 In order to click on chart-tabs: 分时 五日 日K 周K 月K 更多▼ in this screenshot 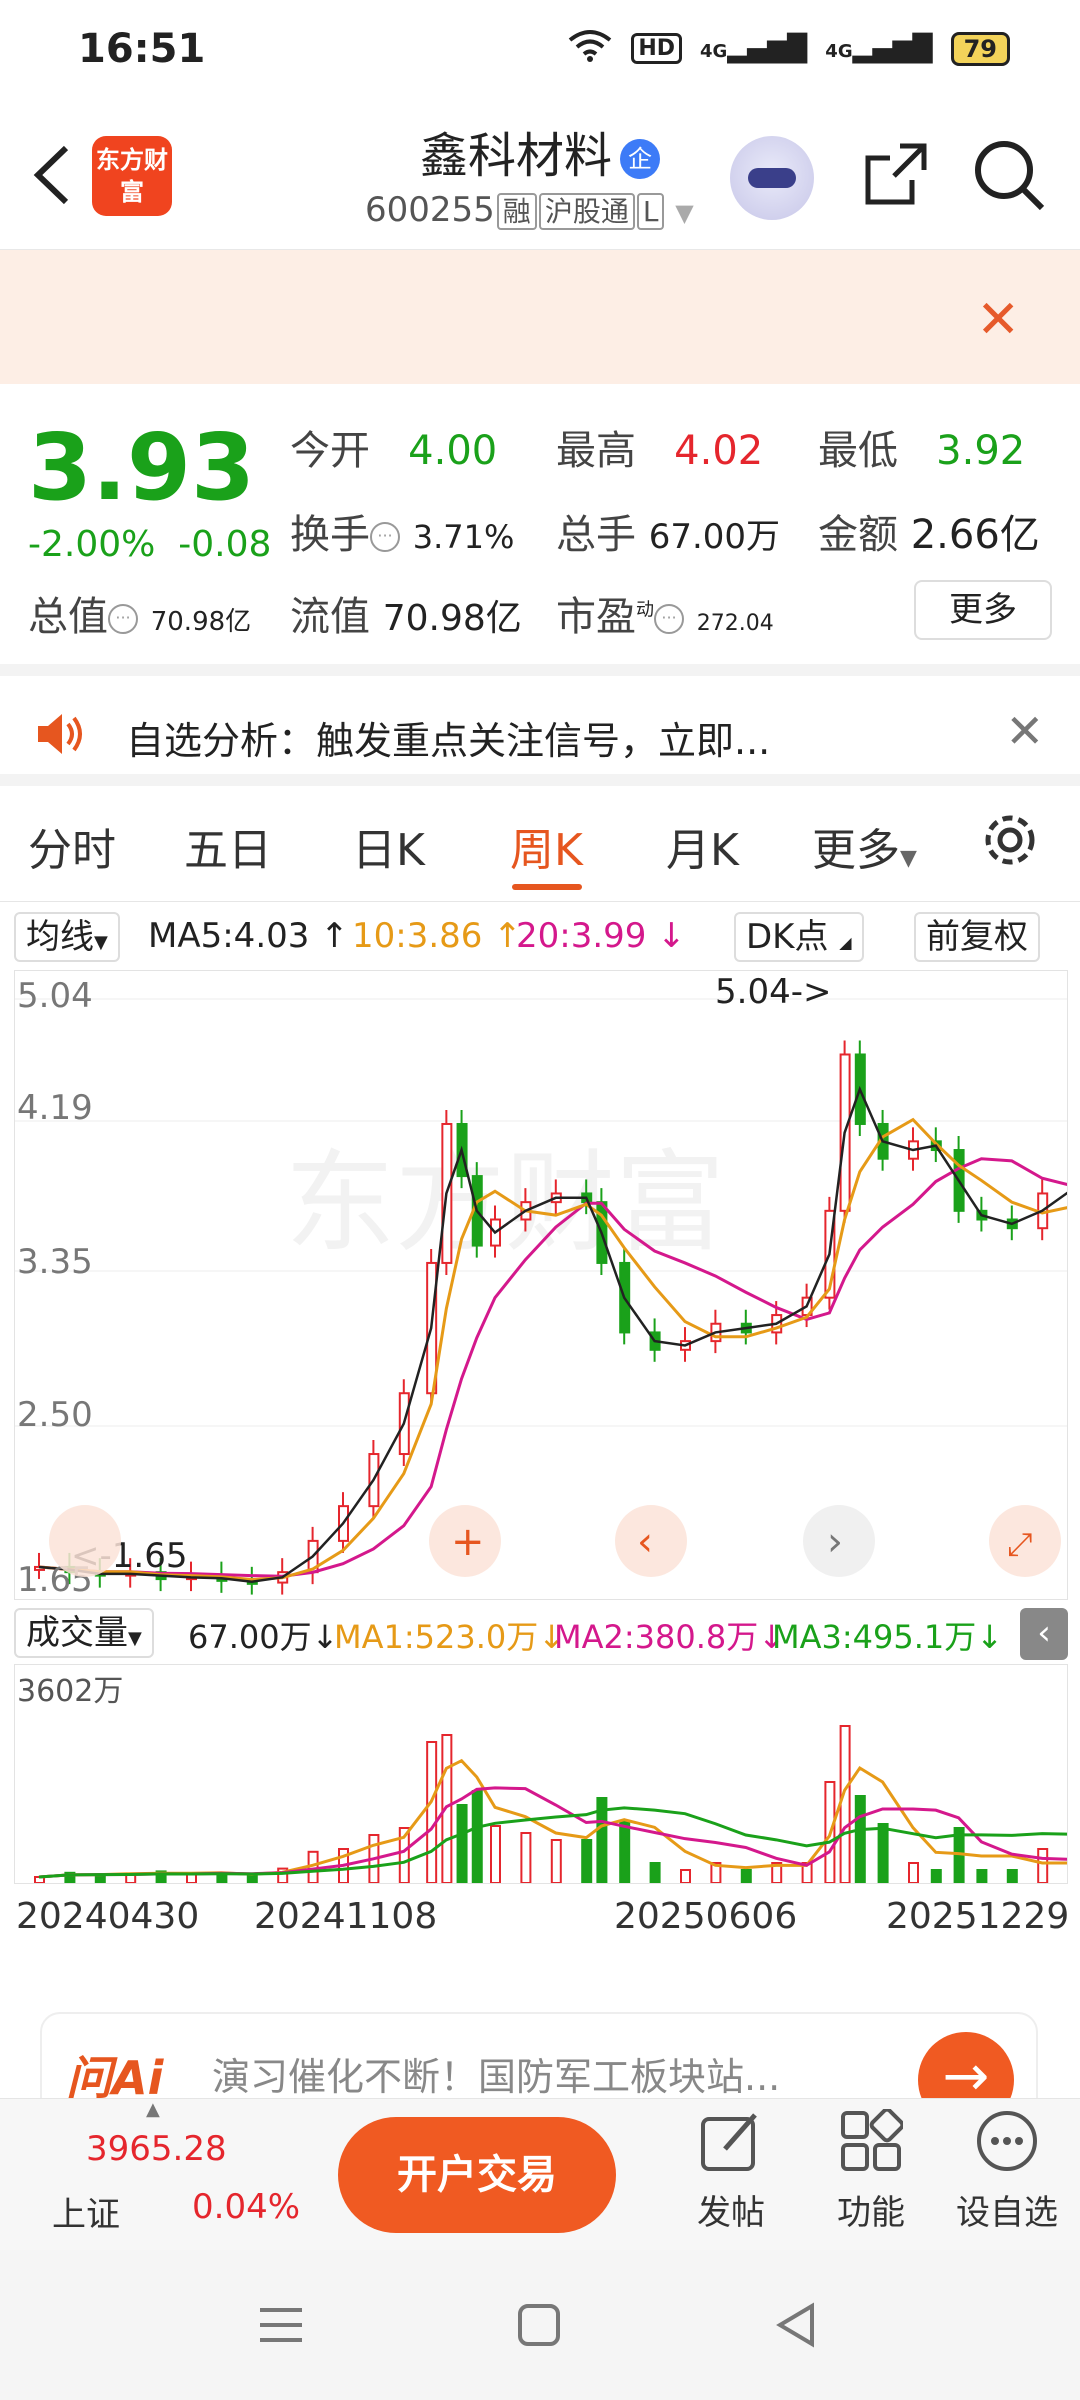, I will do `click(540, 844)`.